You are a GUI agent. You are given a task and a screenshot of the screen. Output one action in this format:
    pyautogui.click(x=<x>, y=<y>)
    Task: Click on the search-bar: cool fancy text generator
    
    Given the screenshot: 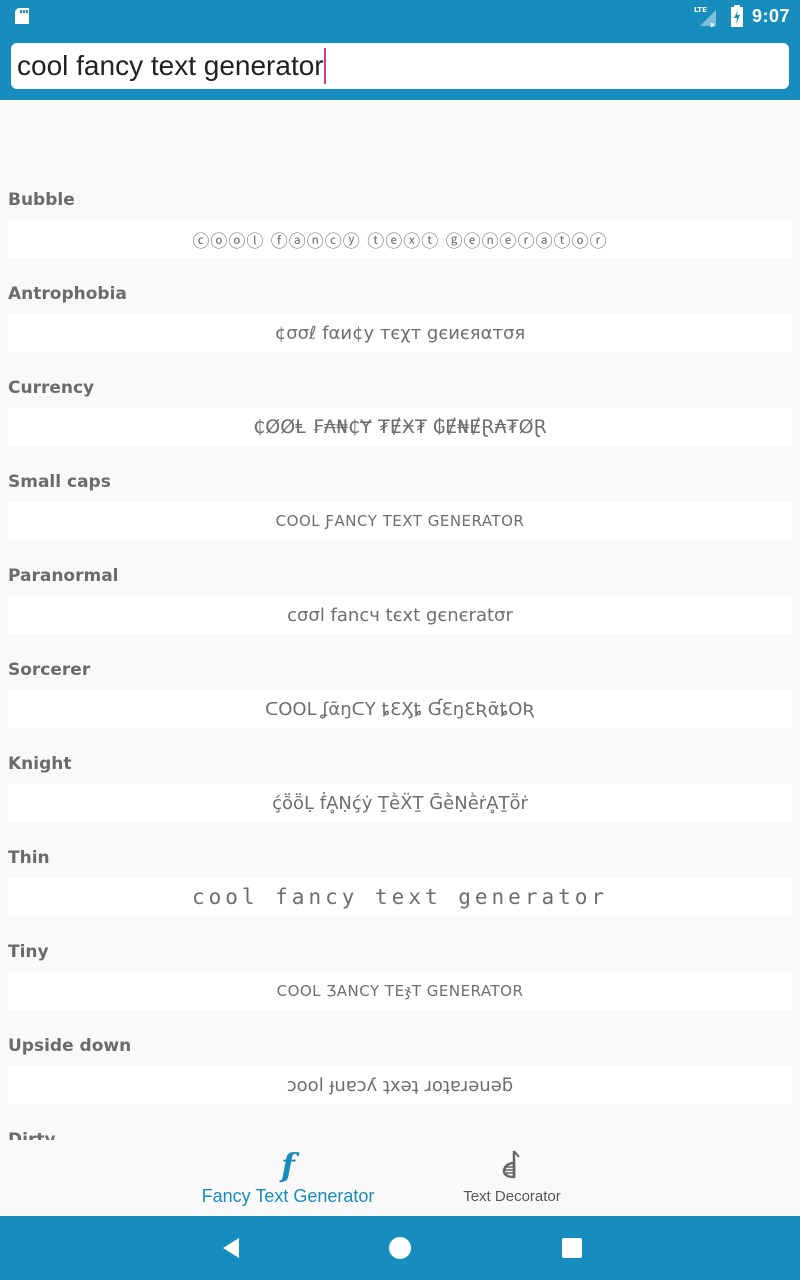 What is the action you would take?
    pyautogui.click(x=400, y=66)
    